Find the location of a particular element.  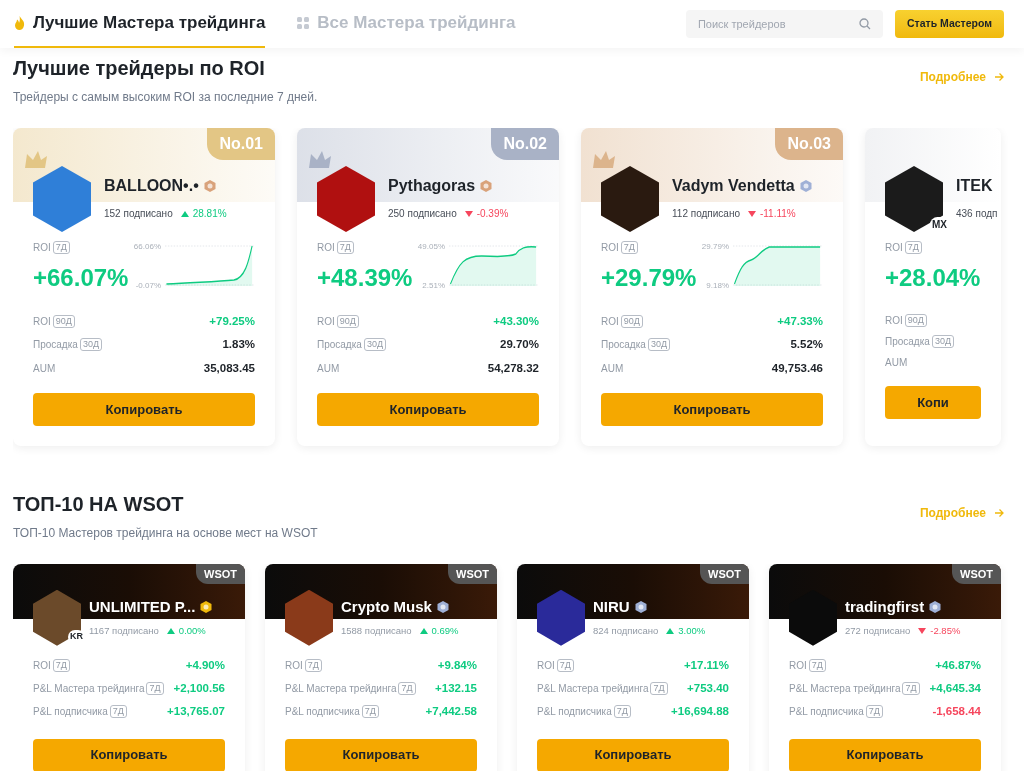

change-value: 0.00% is located at coordinates (192, 631).